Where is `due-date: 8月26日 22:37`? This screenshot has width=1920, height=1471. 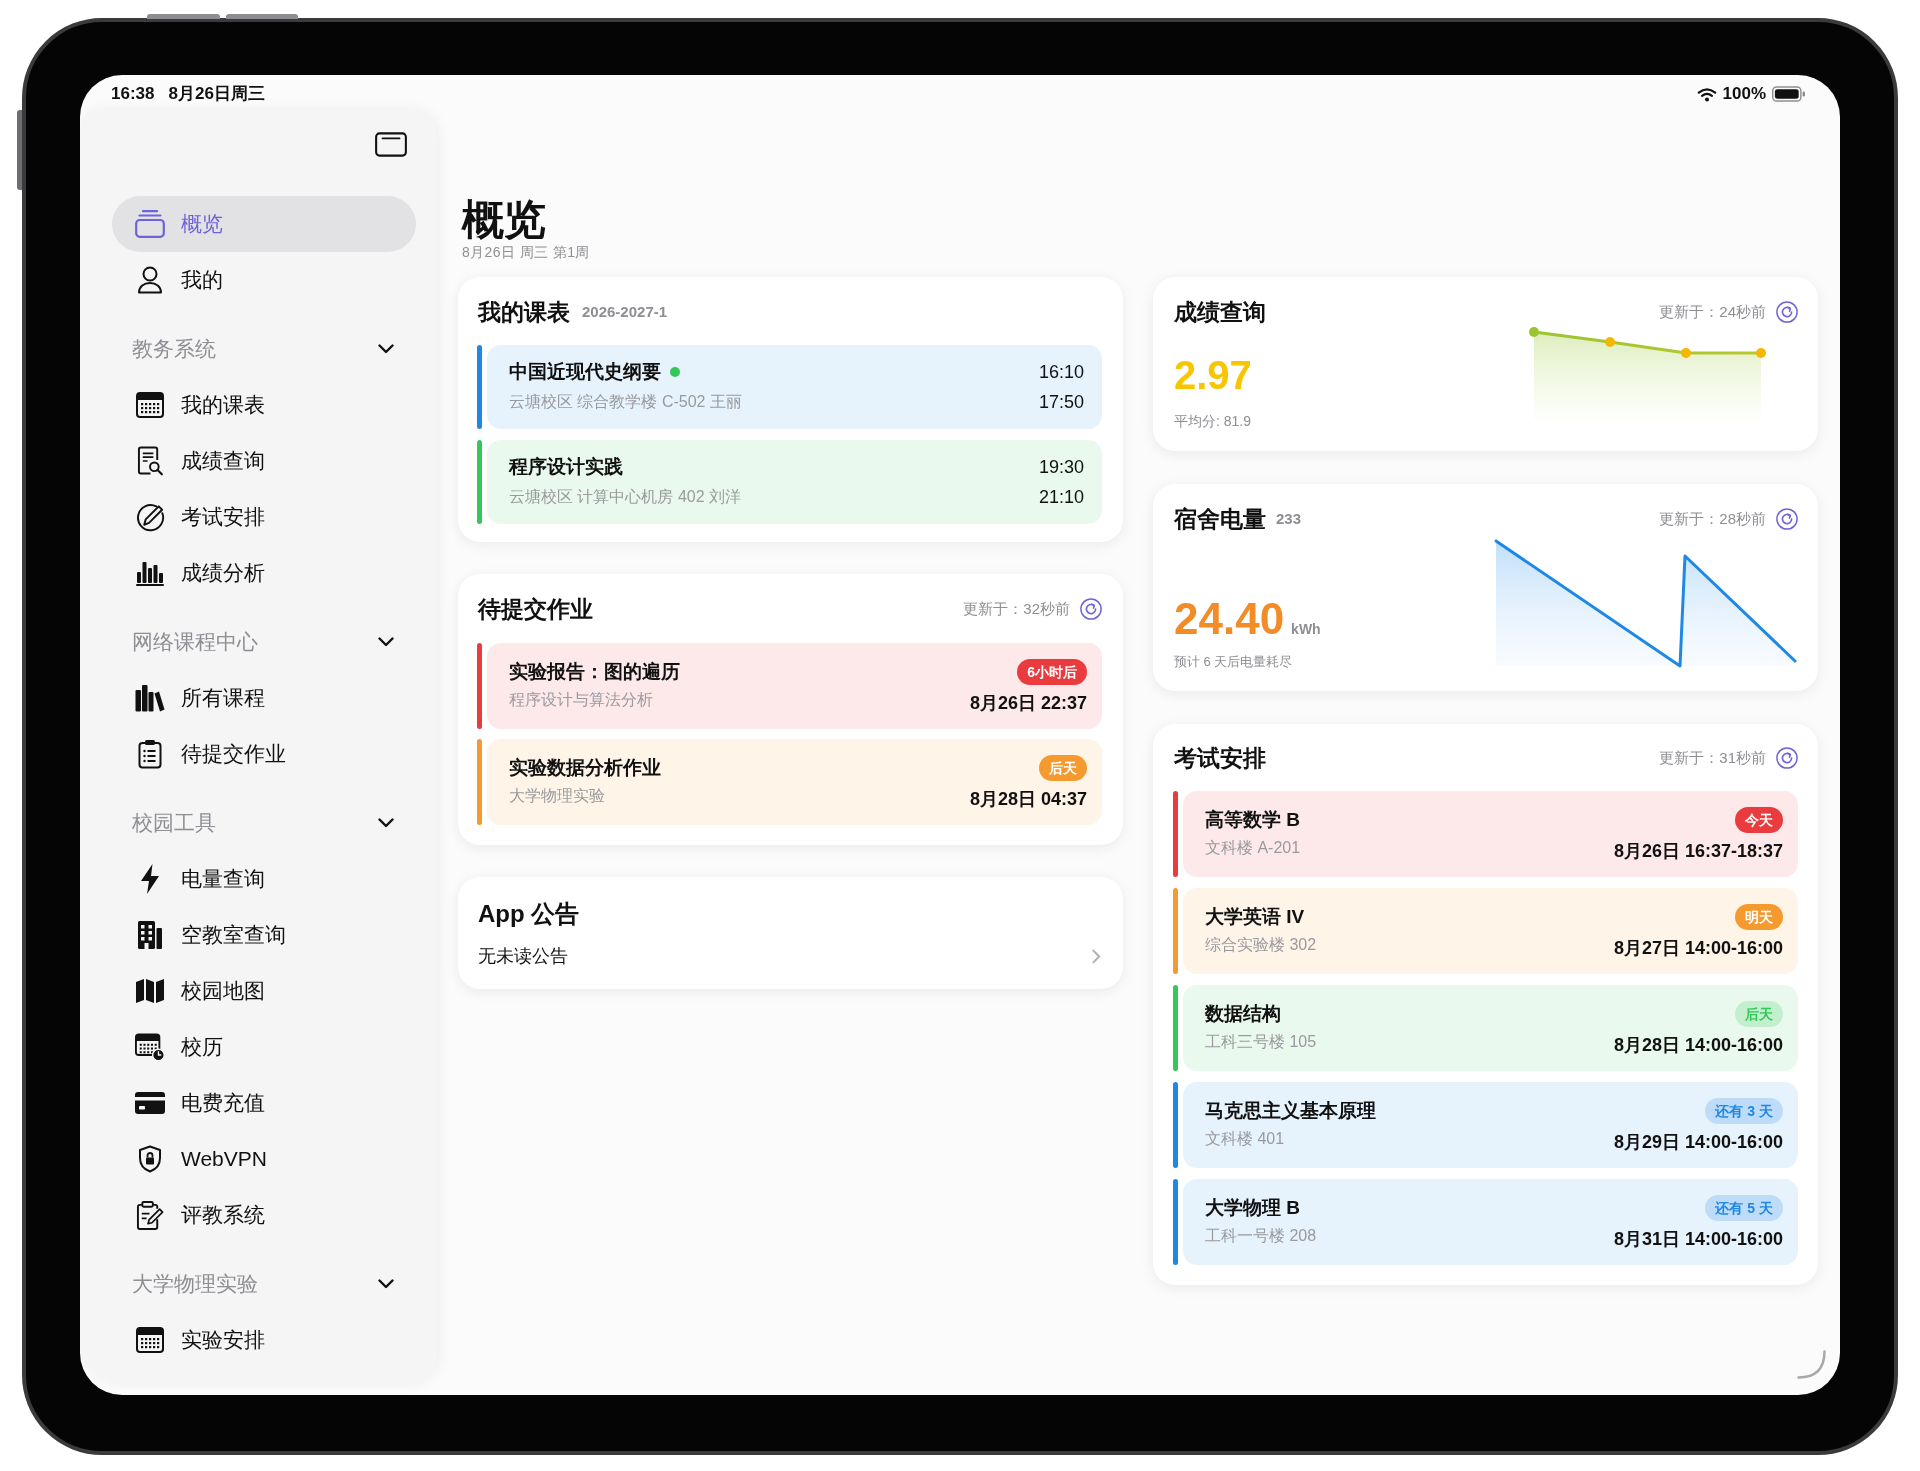 due-date: 8月26日 22:37 is located at coordinates (1028, 703).